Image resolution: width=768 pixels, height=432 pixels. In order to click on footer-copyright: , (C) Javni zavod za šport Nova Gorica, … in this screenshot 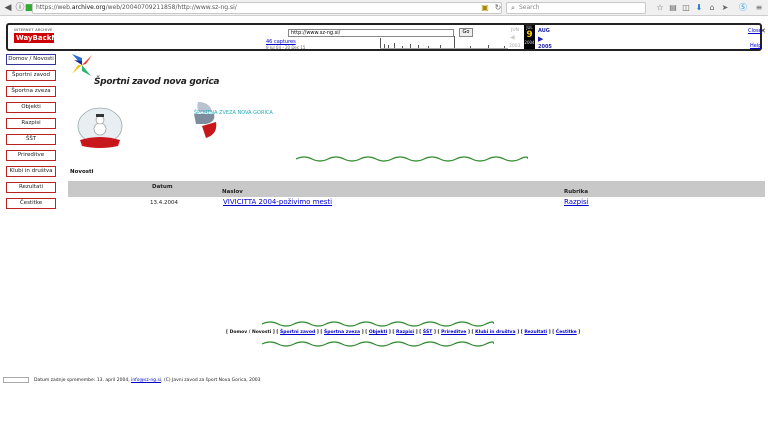, I will do `click(211, 380)`.